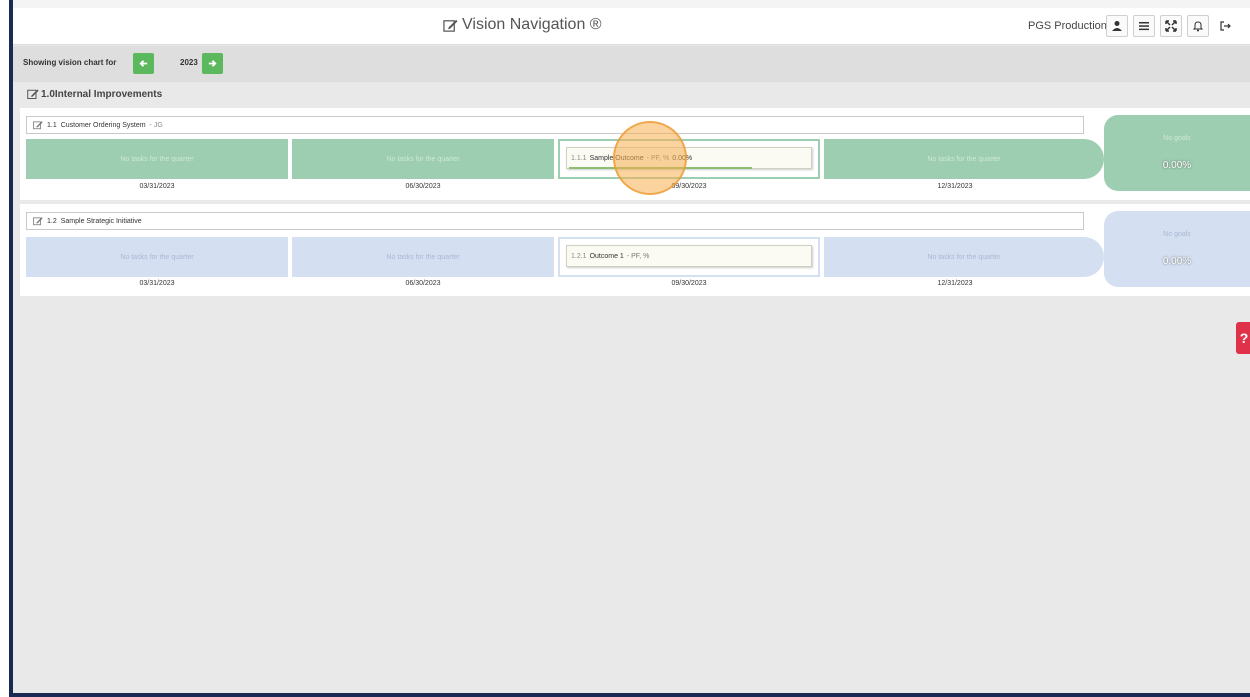 Image resolution: width=1250 pixels, height=697 pixels. I want to click on outcome-value: 0.00%, so click(682, 158).